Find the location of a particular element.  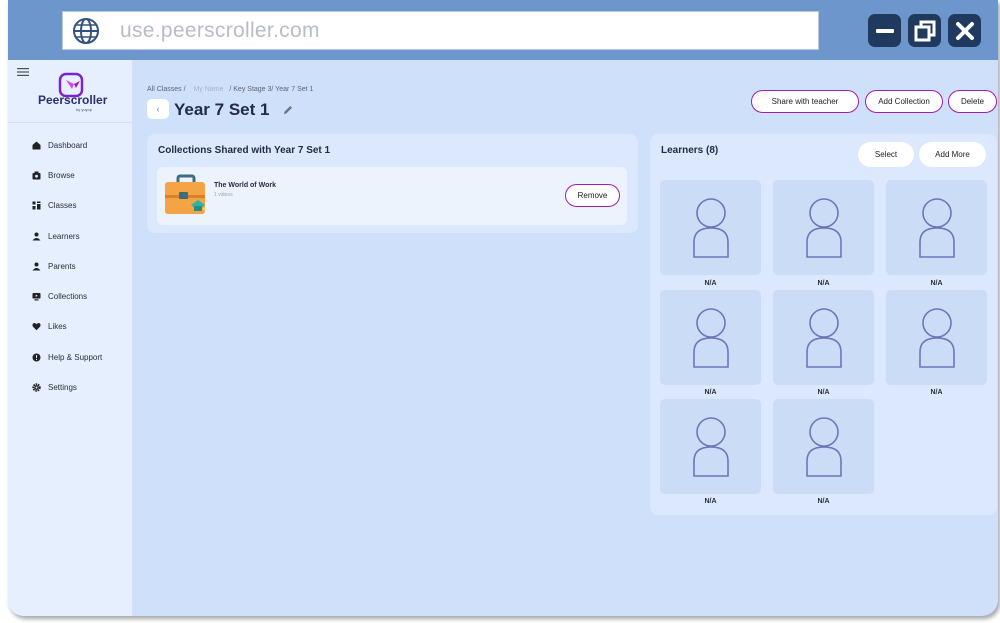

back-button: ‹ is located at coordinates (158, 109).